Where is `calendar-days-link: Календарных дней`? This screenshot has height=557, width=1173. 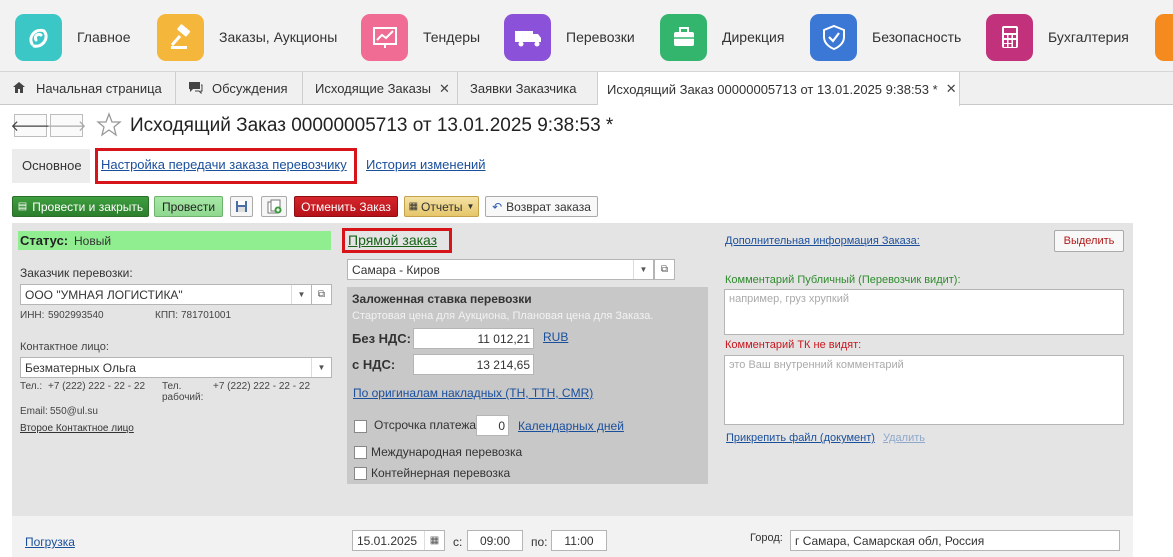 calendar-days-link: Календарных дней is located at coordinates (571, 426).